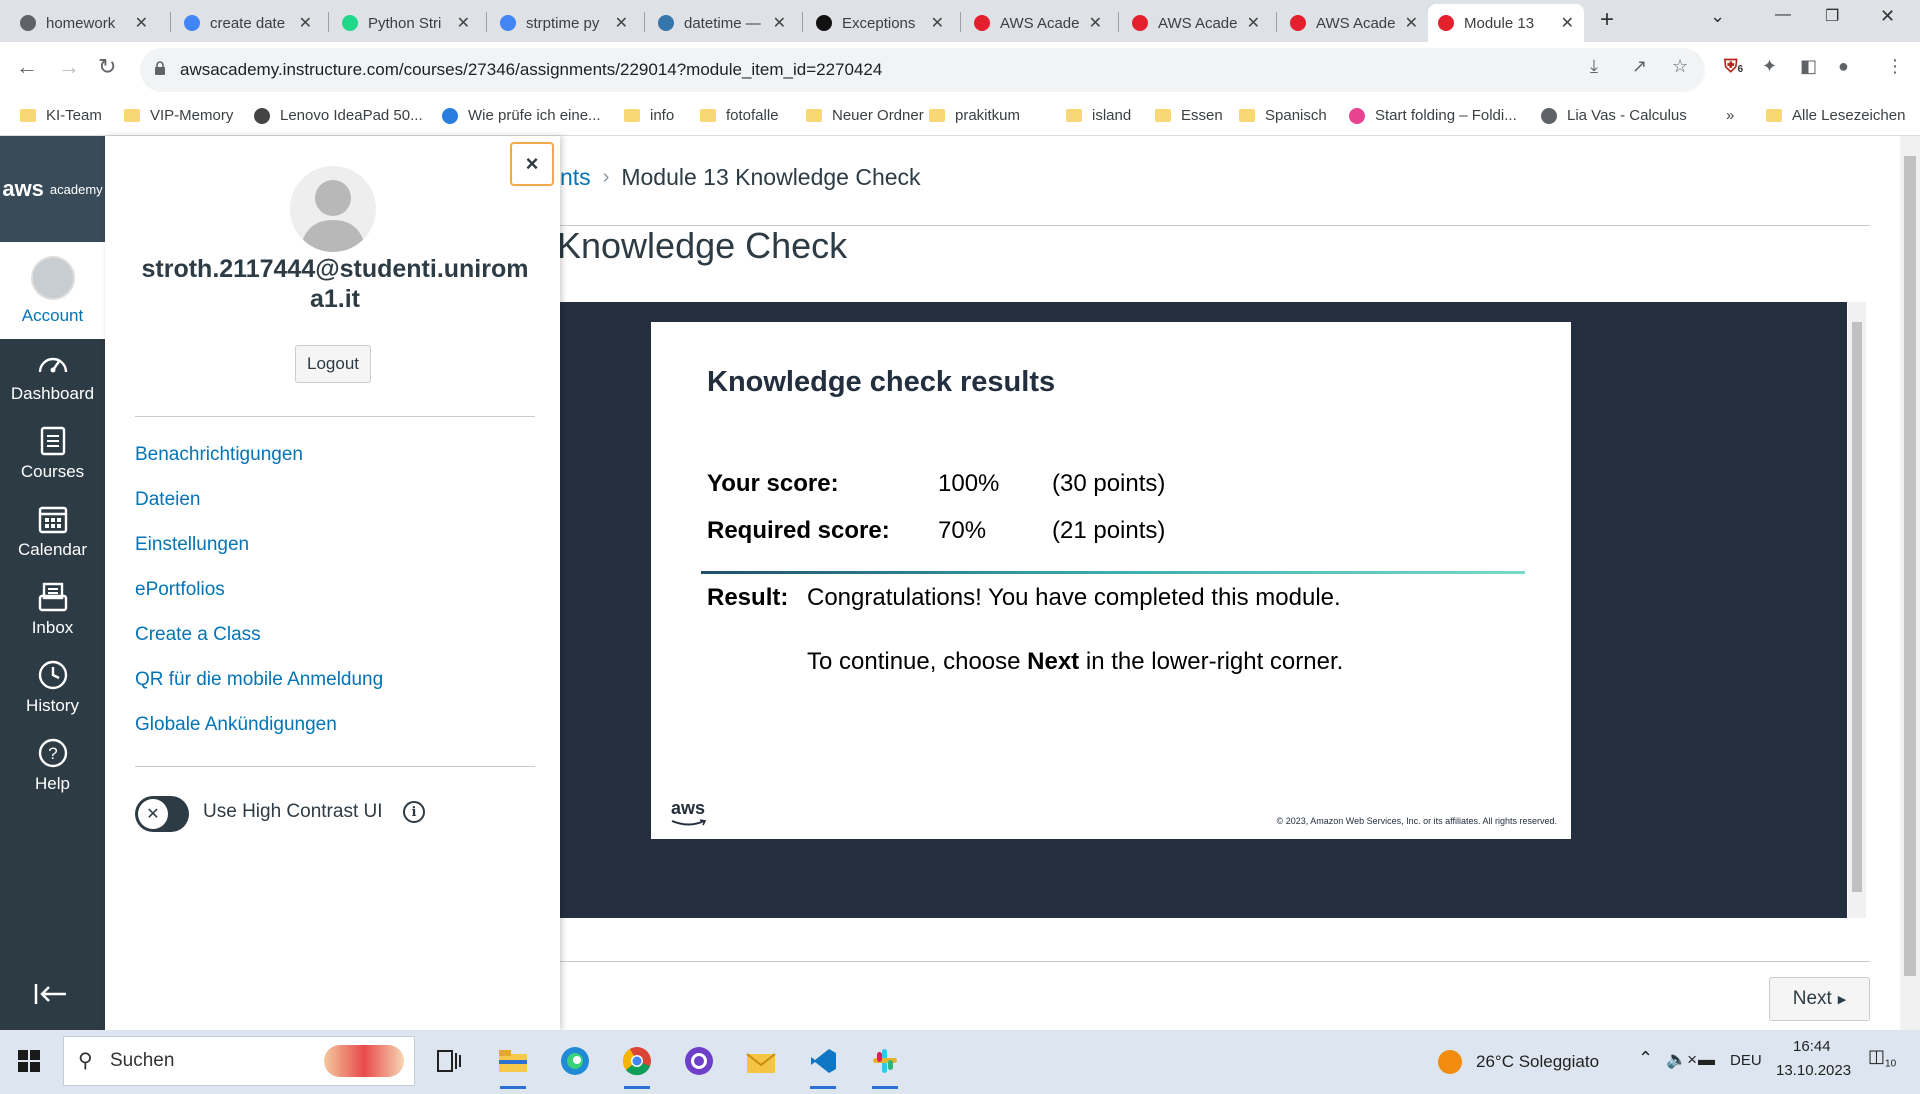 The height and width of the screenshot is (1094, 1920). I want to click on tray-link: Globale Ankündigungen, so click(236, 725).